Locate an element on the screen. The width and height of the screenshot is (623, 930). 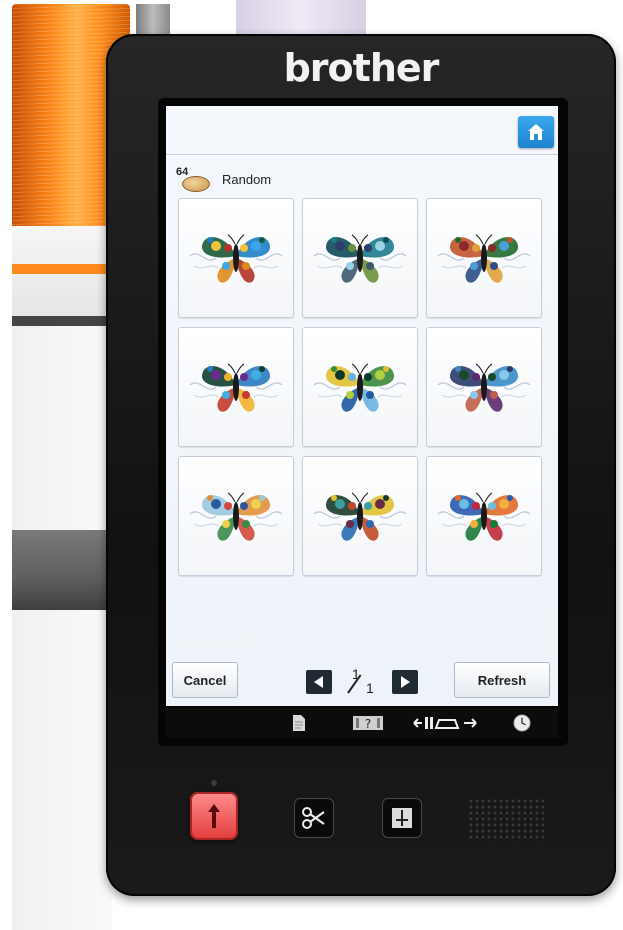
orange-stripe is located at coordinates (64, 269).